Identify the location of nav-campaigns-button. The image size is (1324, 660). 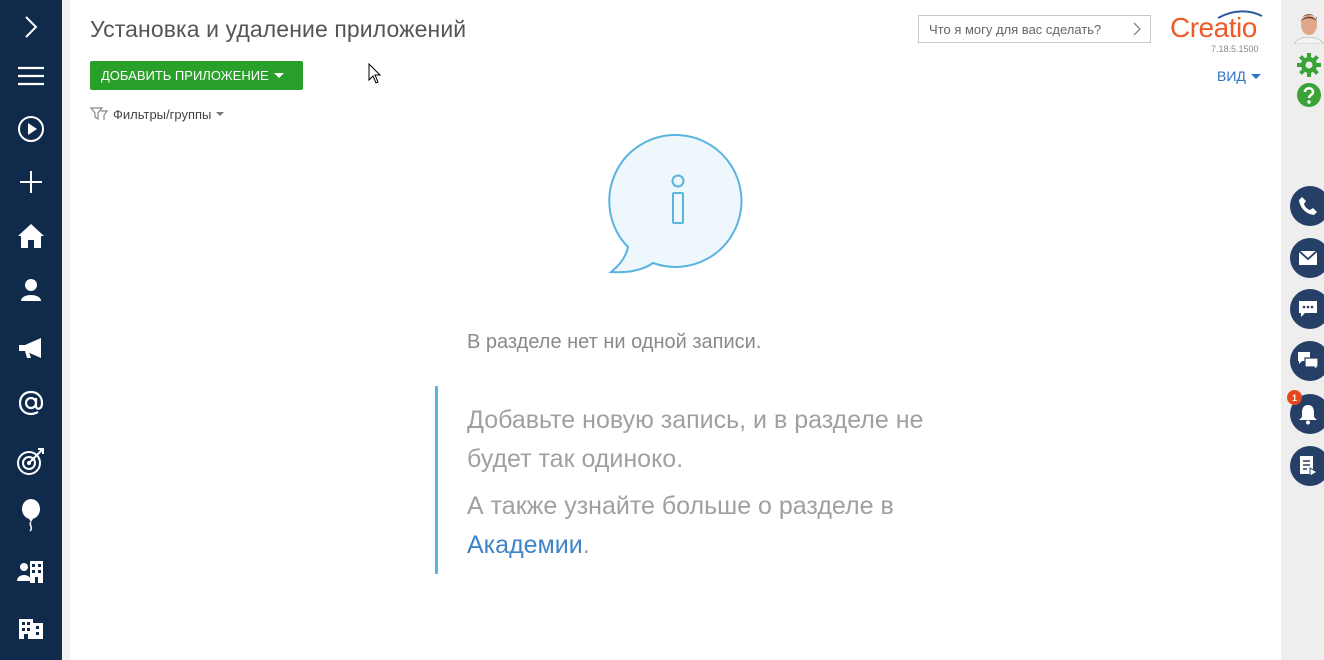
(31, 348).